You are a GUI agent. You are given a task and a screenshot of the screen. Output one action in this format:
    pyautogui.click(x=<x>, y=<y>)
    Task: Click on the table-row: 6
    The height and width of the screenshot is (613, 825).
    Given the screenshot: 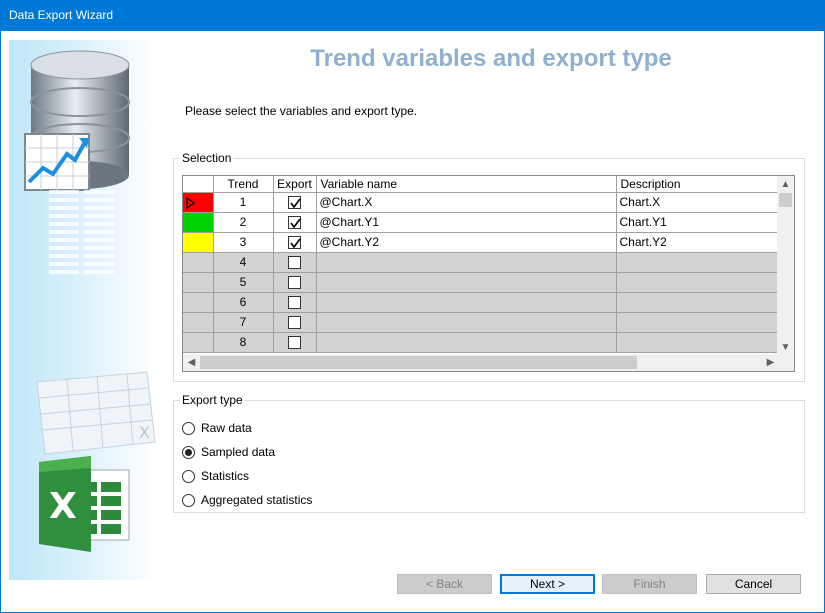 What is the action you would take?
    pyautogui.click(x=481, y=302)
    